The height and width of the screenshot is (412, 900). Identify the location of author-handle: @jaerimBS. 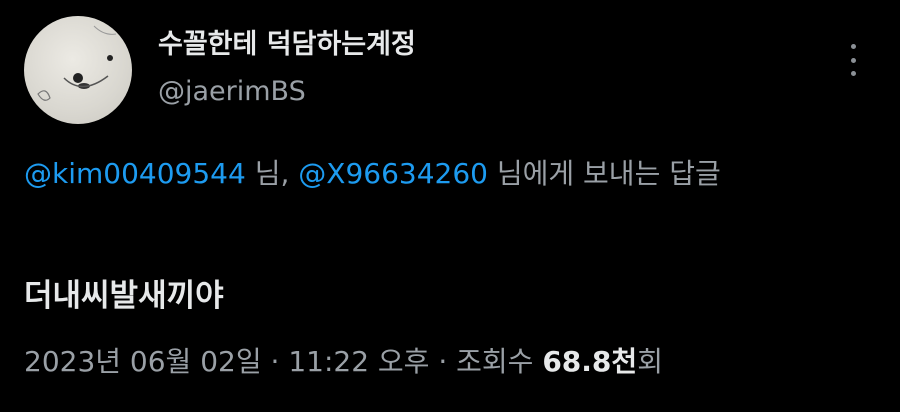
(232, 91).